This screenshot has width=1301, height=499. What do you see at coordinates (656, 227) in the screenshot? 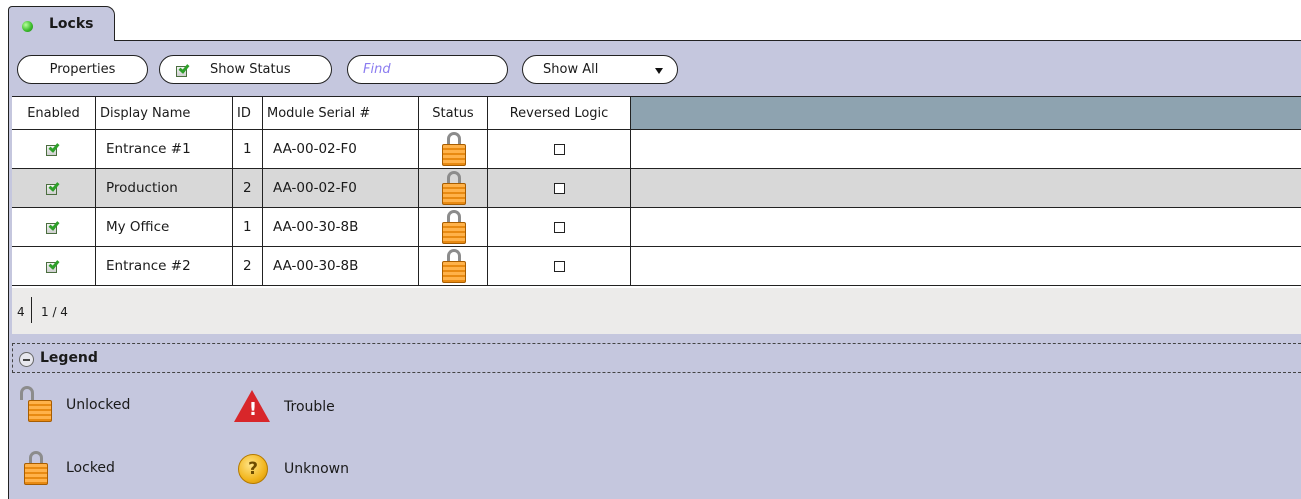
I see `table-row: My Office 1 AA-00-30-8B` at bounding box center [656, 227].